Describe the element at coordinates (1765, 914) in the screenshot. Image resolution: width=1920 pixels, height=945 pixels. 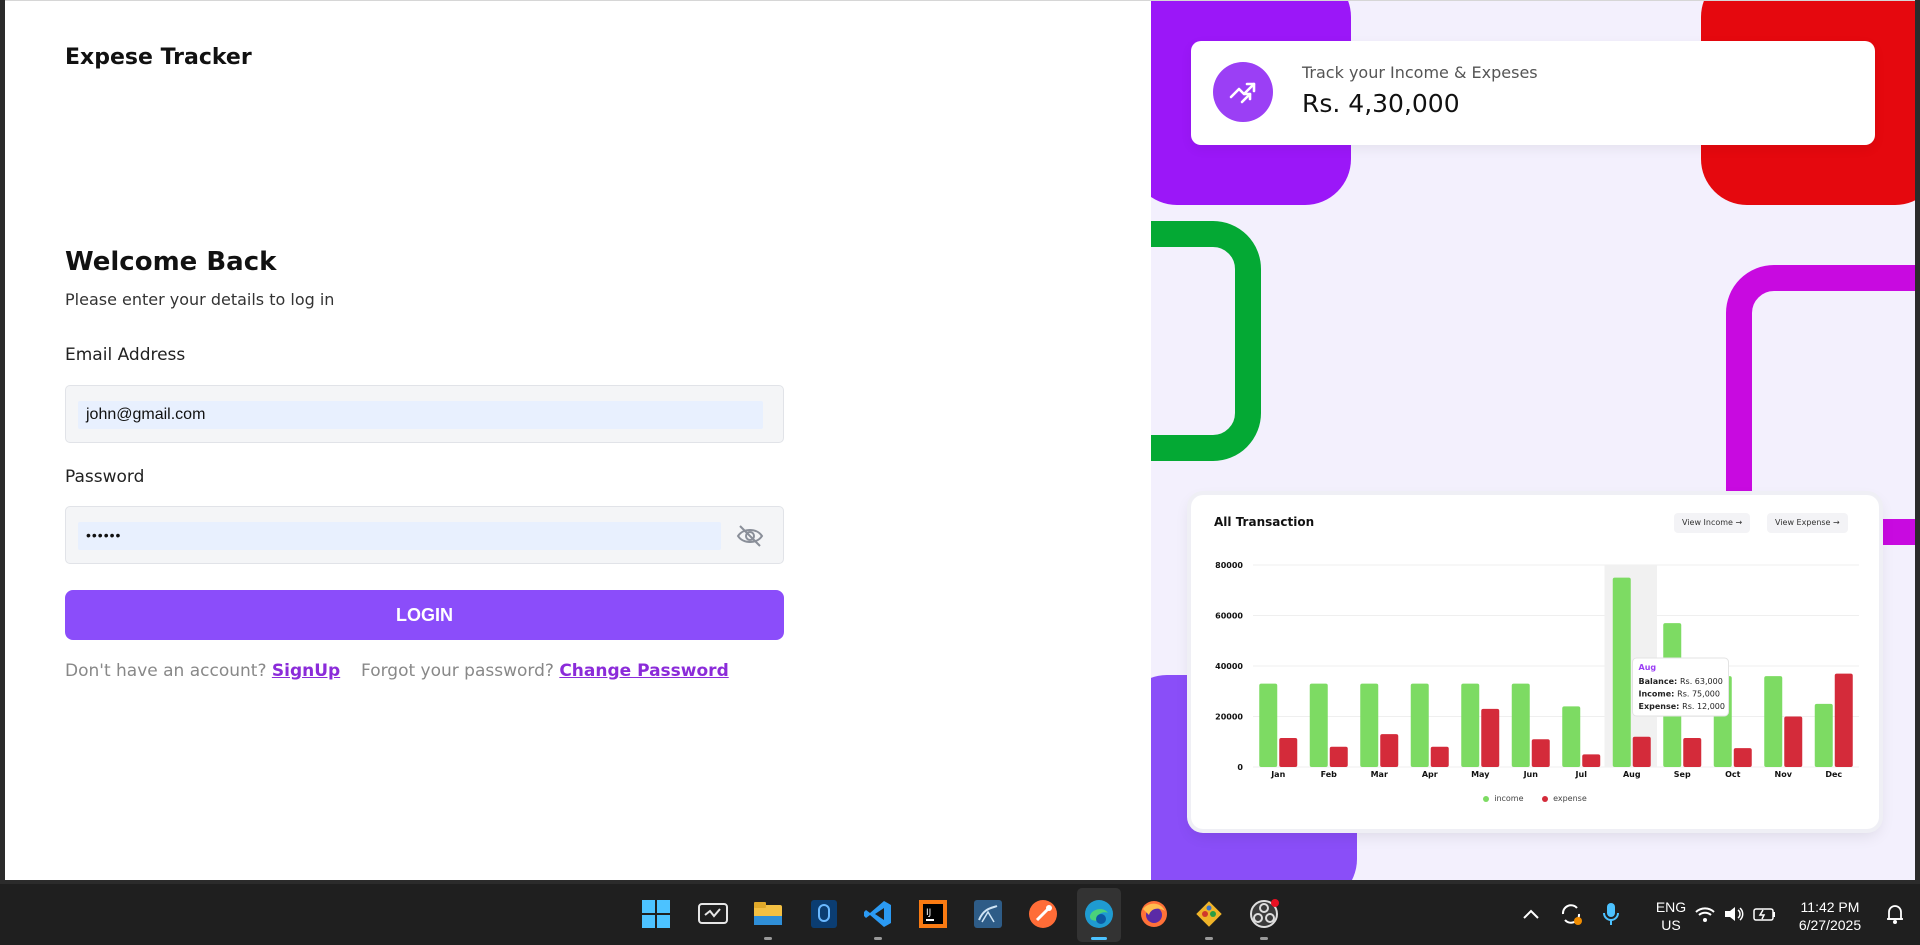
I see `battery-icon` at that location.